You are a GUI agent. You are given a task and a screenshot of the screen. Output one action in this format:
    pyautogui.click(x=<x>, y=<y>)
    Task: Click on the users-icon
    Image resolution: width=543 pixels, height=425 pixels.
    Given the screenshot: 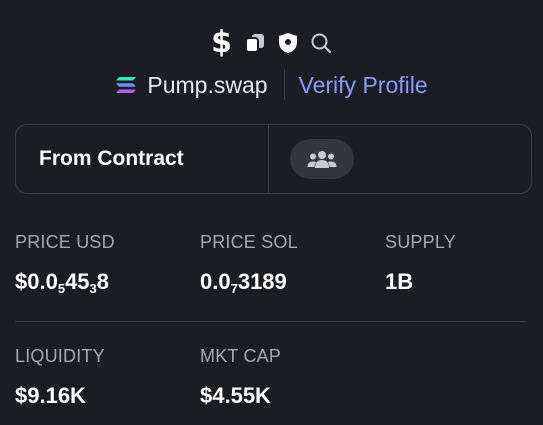 What is the action you would take?
    pyautogui.click(x=322, y=159)
    